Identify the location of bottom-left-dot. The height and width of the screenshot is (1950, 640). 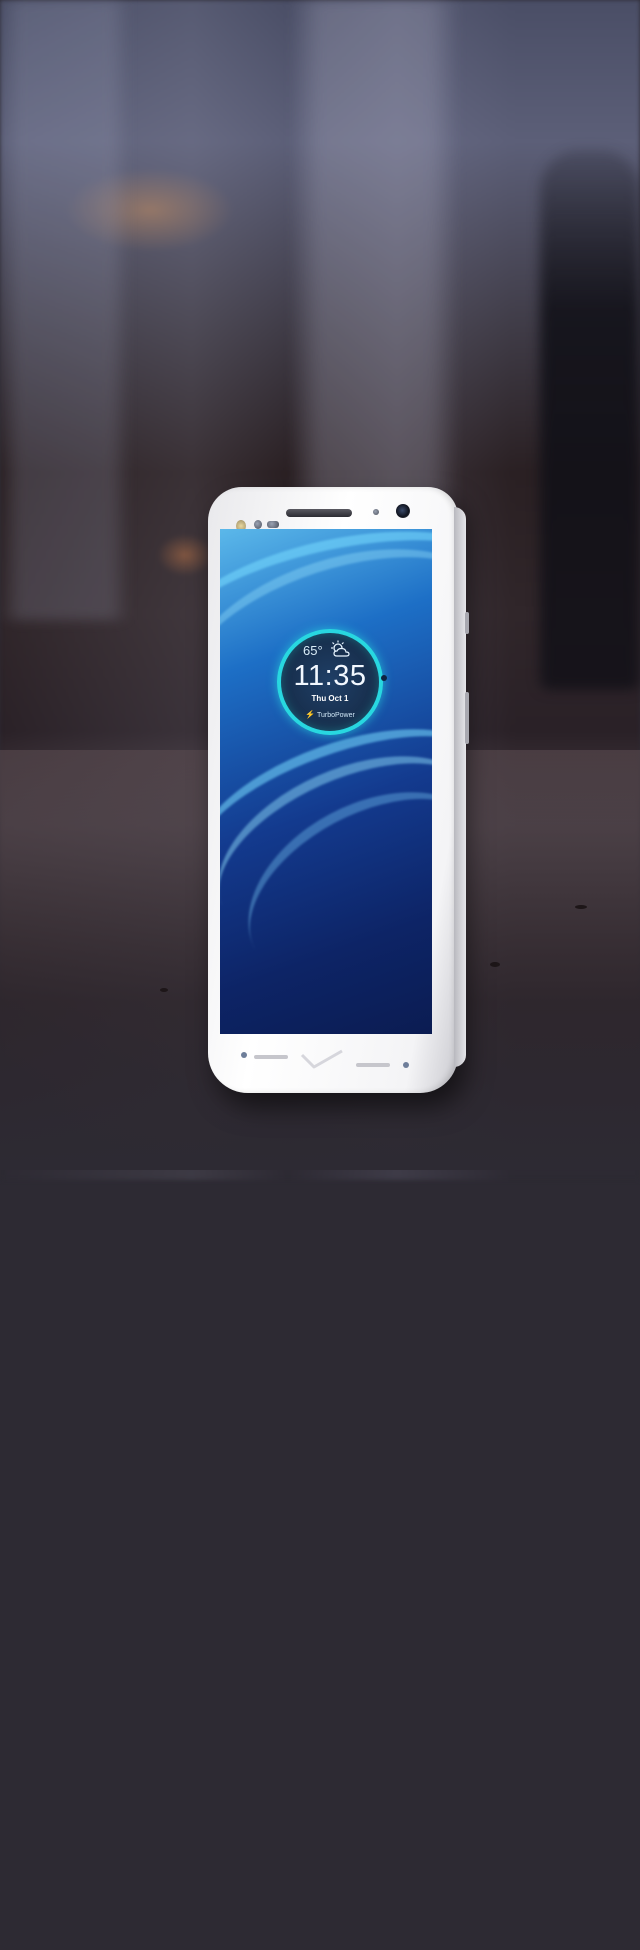
(244, 1055).